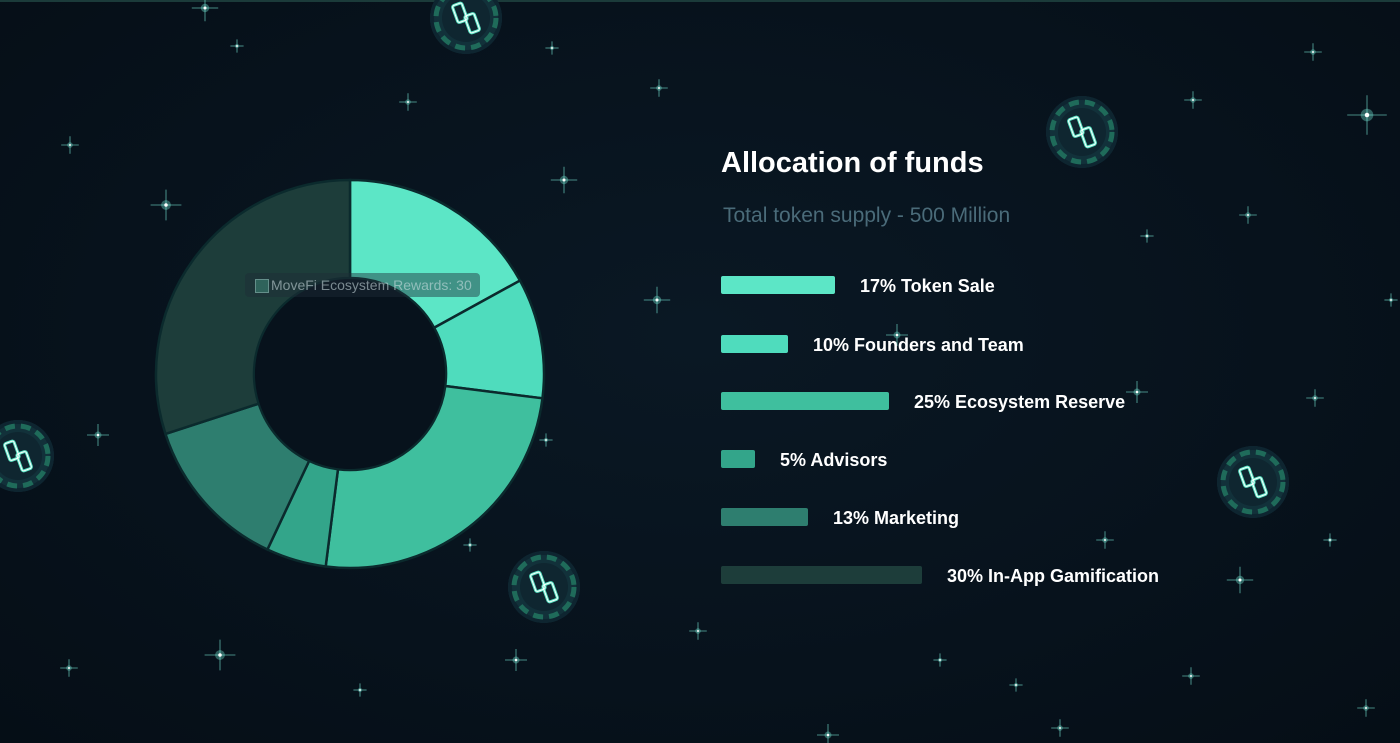  Describe the element at coordinates (834, 460) in the screenshot. I see `legend-label-advisors: 5% Advisors` at that location.